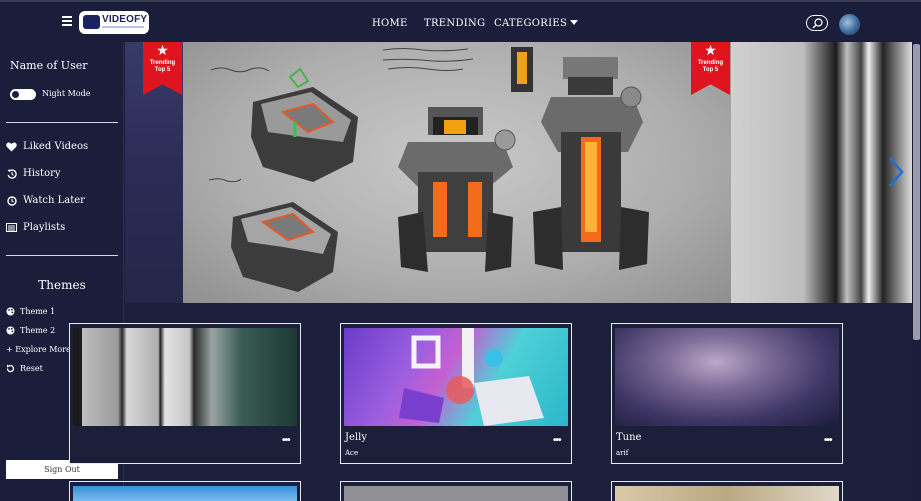 This screenshot has width=921, height=501. What do you see at coordinates (390, 23) in the screenshot?
I see `nav-home: HOME` at bounding box center [390, 23].